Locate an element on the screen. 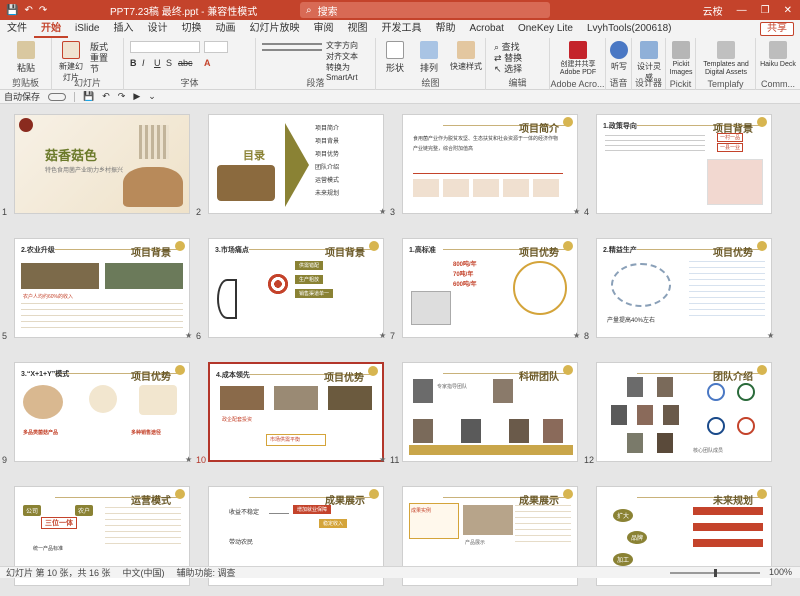 Image resolution: width=800 pixels, height=596 pixels. slide-1: 菇香菇色 特色食用菌产业助力乡村振兴 is located at coordinates (102, 164).